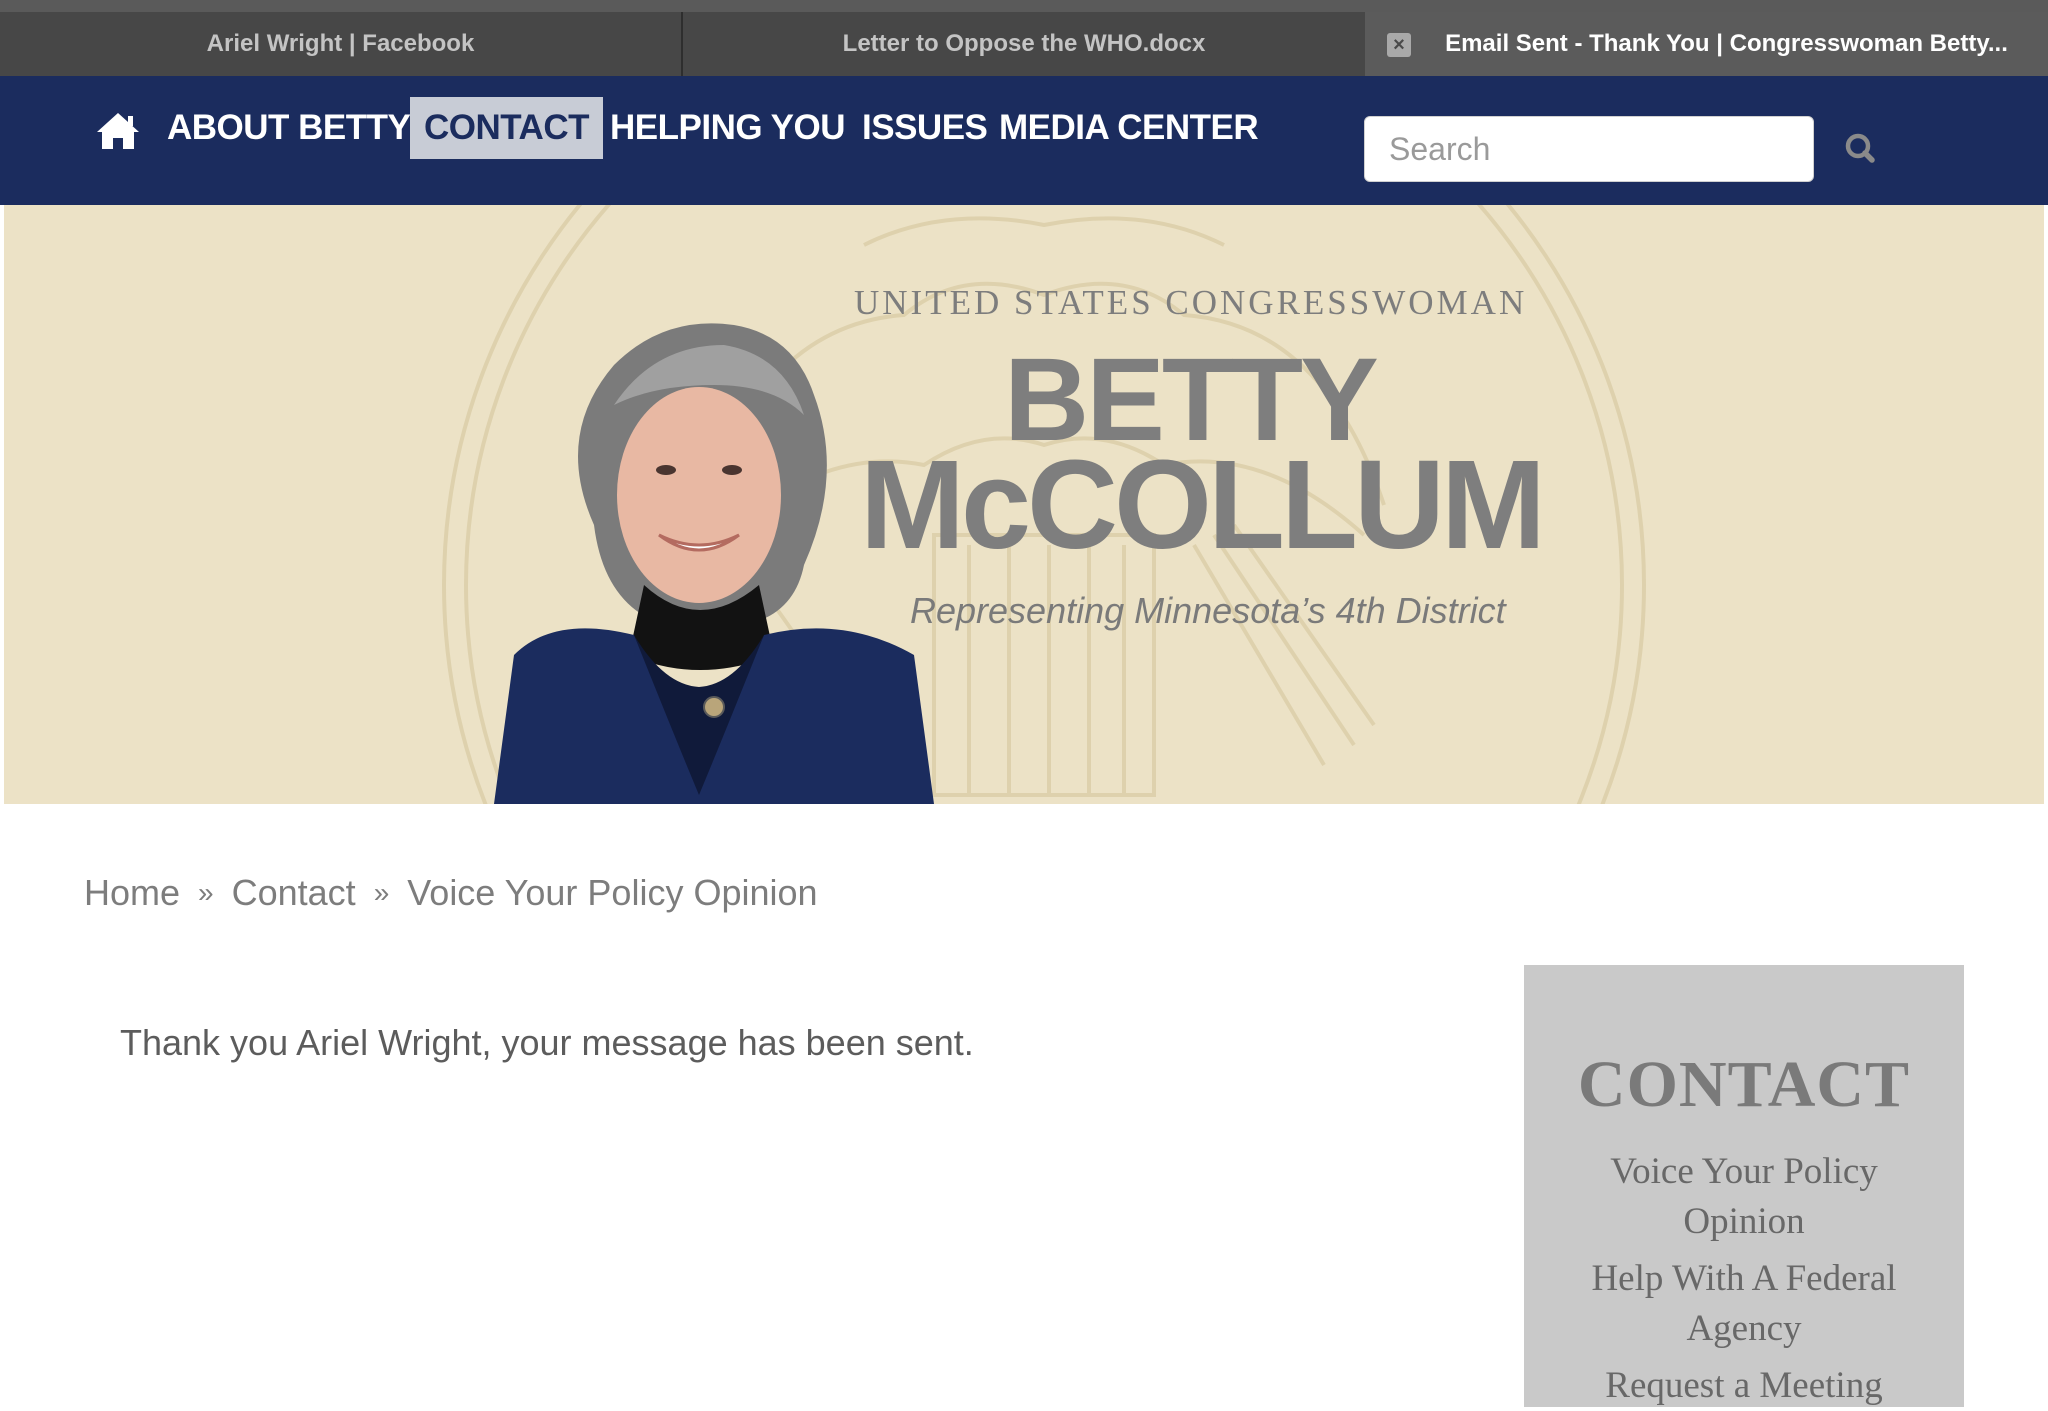 The height and width of the screenshot is (1411, 2048). Describe the element at coordinates (1129, 128) in the screenshot. I see `nav-media-center: MEDIA CENTER` at that location.